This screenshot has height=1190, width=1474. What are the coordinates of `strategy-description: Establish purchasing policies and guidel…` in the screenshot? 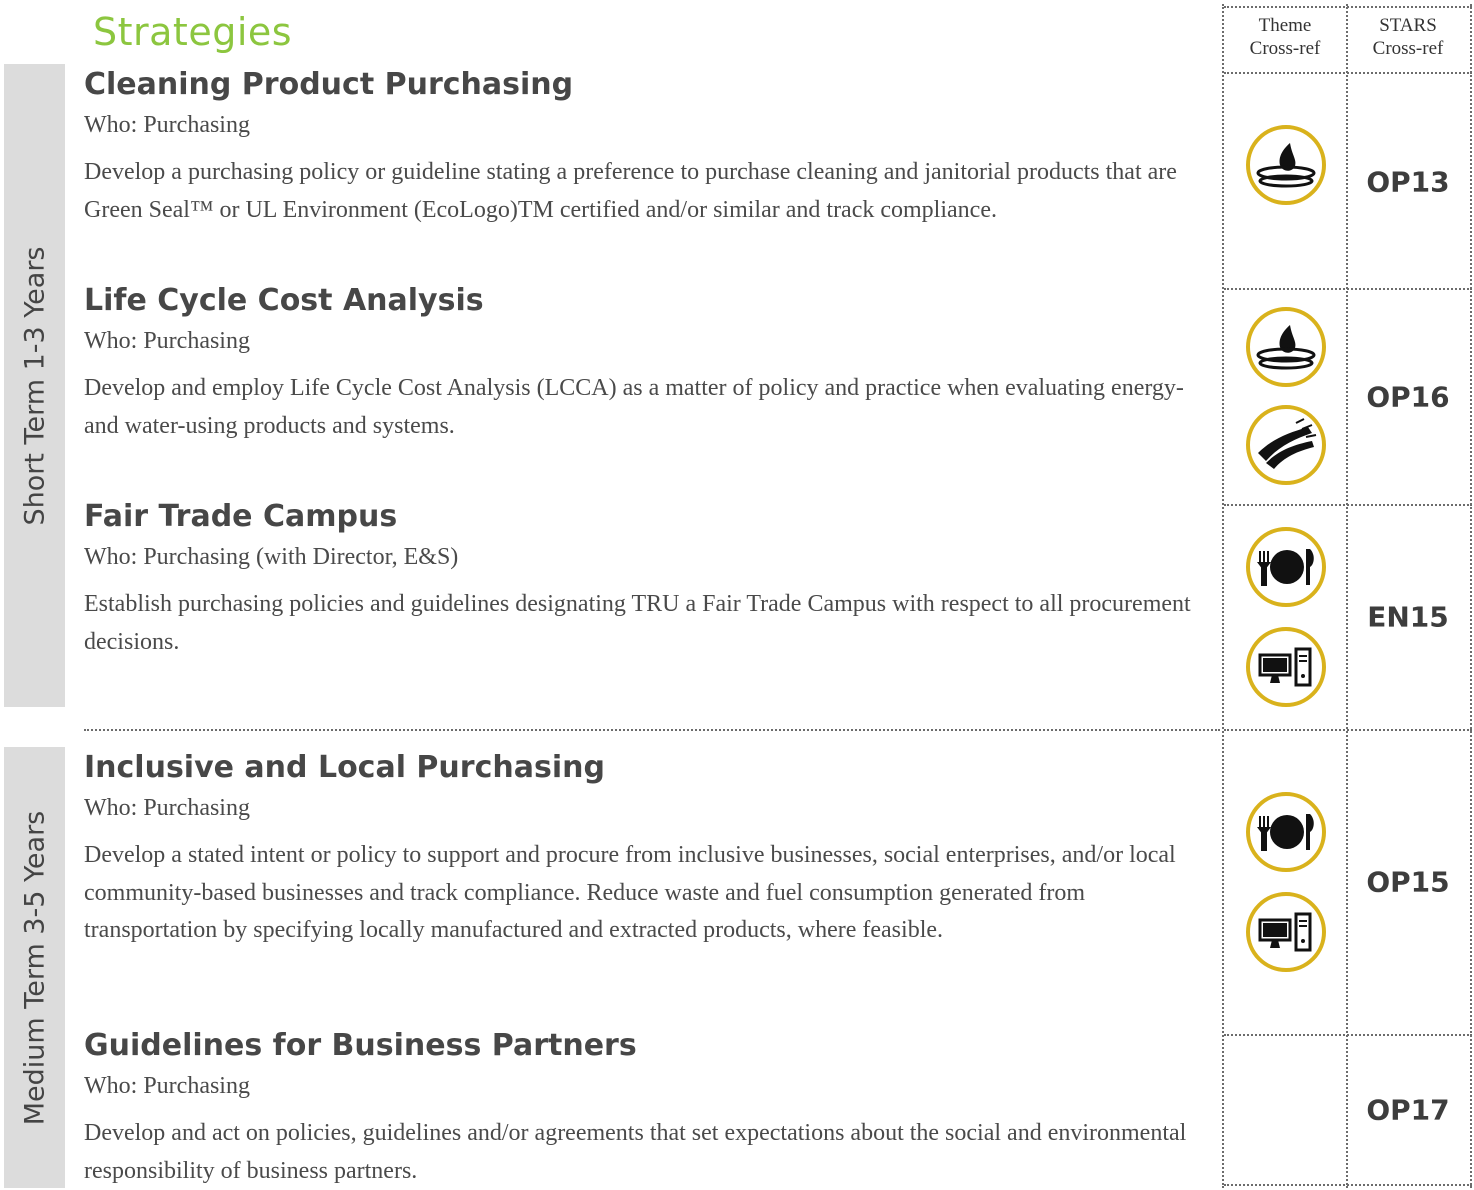 It's located at (637, 623).